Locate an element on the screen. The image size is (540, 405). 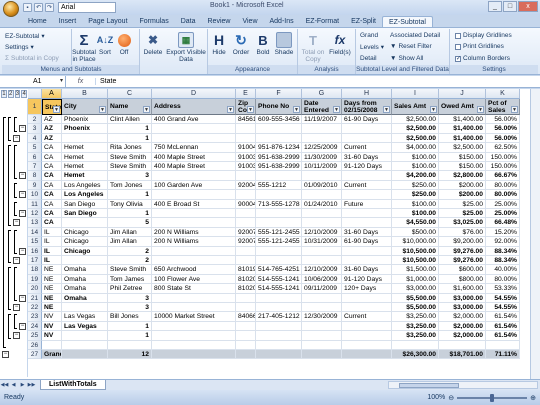
outline-level-1-button: 1 is located at coordinates (4, 94).